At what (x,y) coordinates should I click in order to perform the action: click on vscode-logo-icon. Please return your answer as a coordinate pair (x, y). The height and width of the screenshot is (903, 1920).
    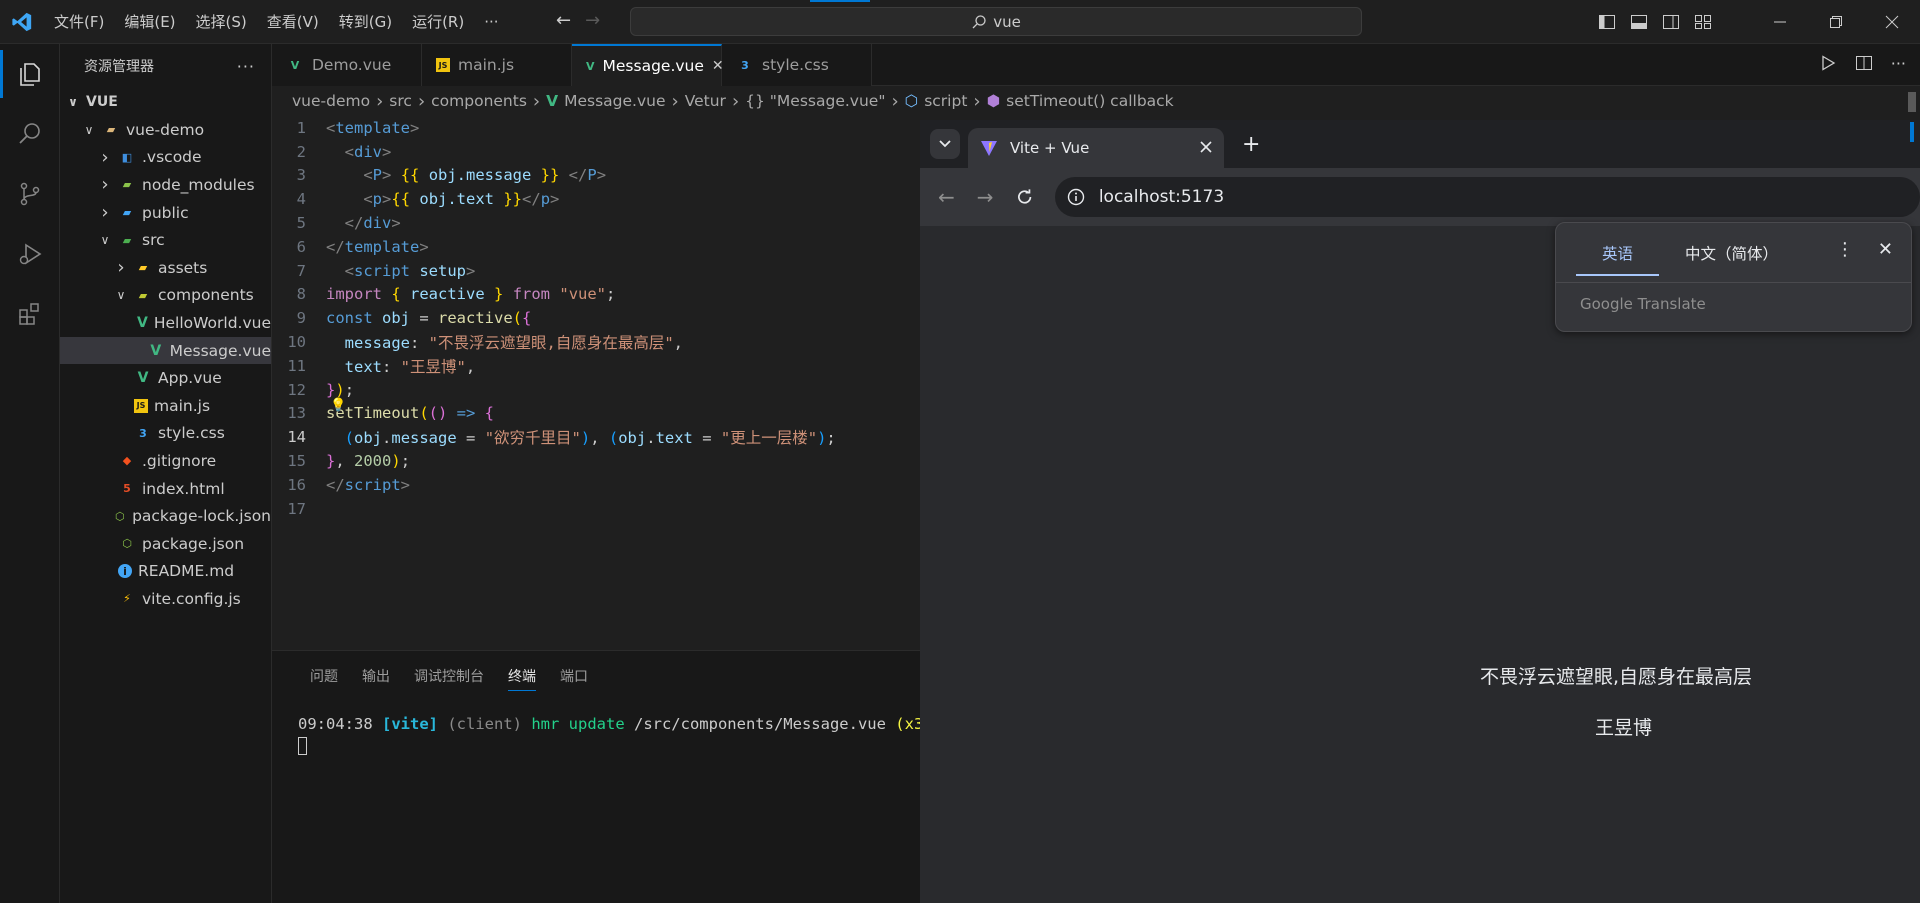
    Looking at the image, I should click on (22, 22).